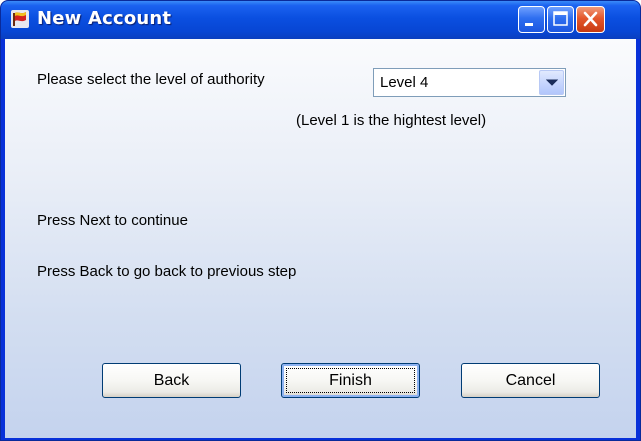 The image size is (641, 441). Describe the element at coordinates (167, 271) in the screenshot. I see `back-instruction: Press Back to go back to previous step` at that location.